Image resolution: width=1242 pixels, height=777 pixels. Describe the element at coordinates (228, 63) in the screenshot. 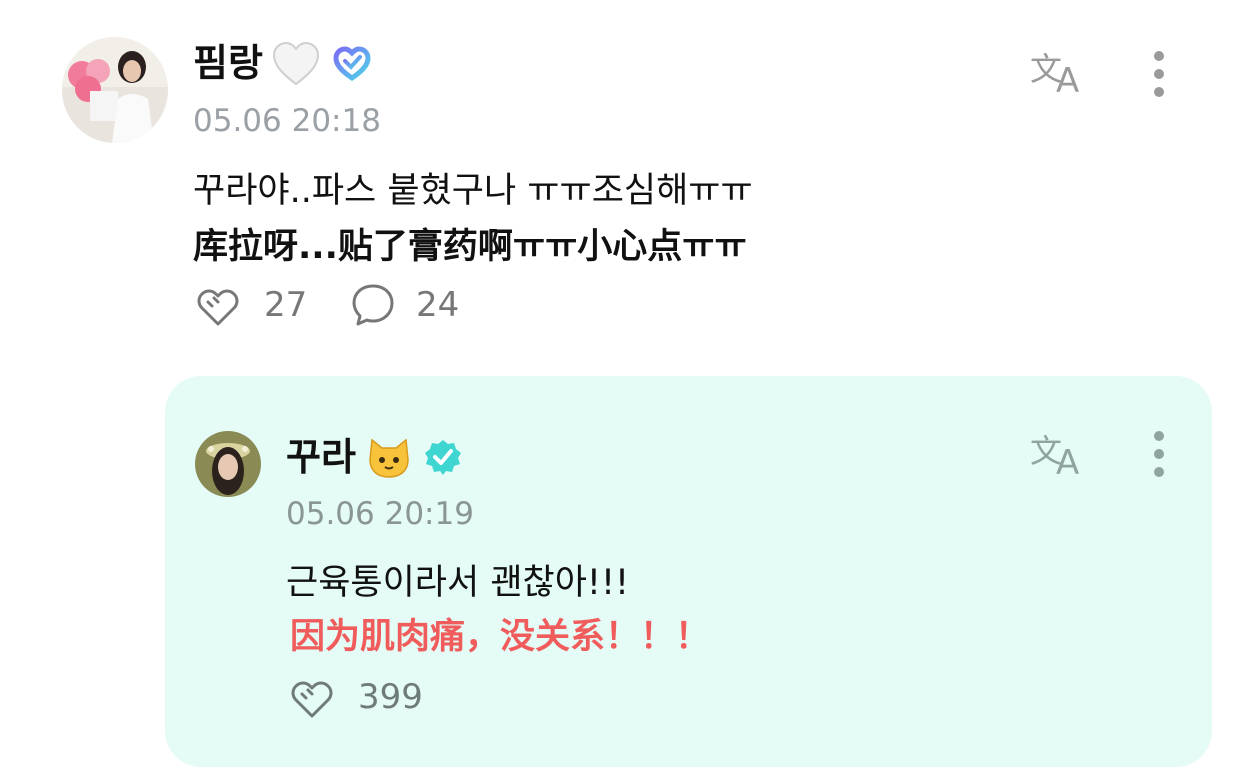

I see `comment-author-name: 핌랑` at that location.